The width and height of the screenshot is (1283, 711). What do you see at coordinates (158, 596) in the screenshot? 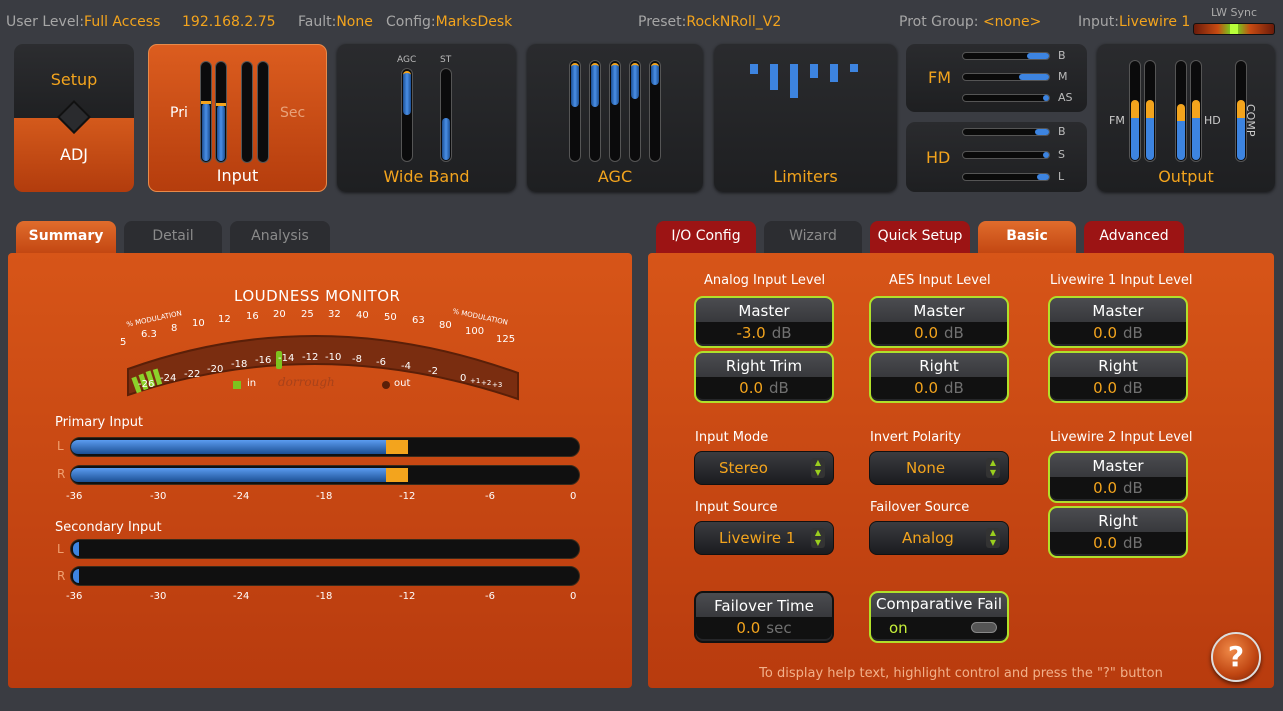
I see `secondary-scale-30: -30` at bounding box center [158, 596].